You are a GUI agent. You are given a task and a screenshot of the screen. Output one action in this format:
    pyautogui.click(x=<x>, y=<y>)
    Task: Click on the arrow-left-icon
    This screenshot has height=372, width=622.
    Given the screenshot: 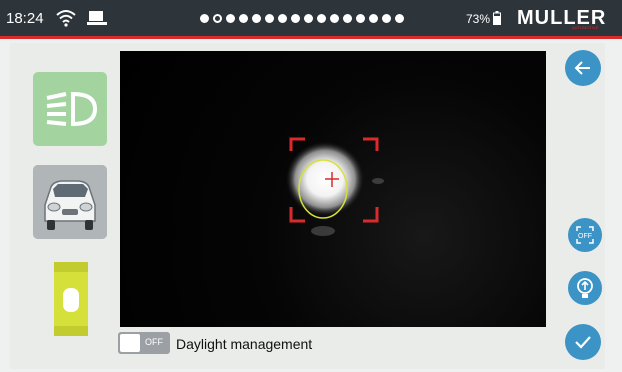 What is the action you would take?
    pyautogui.click(x=582, y=68)
    